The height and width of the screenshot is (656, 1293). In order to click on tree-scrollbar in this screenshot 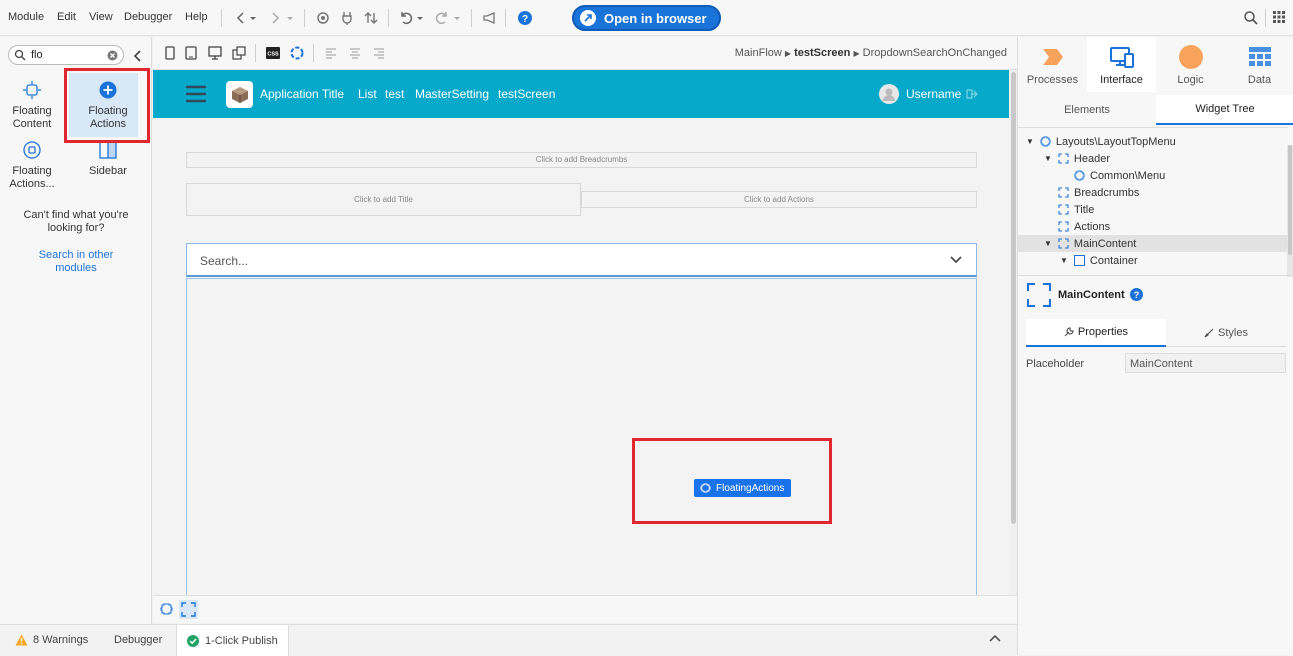, I will do `click(1290, 211)`.